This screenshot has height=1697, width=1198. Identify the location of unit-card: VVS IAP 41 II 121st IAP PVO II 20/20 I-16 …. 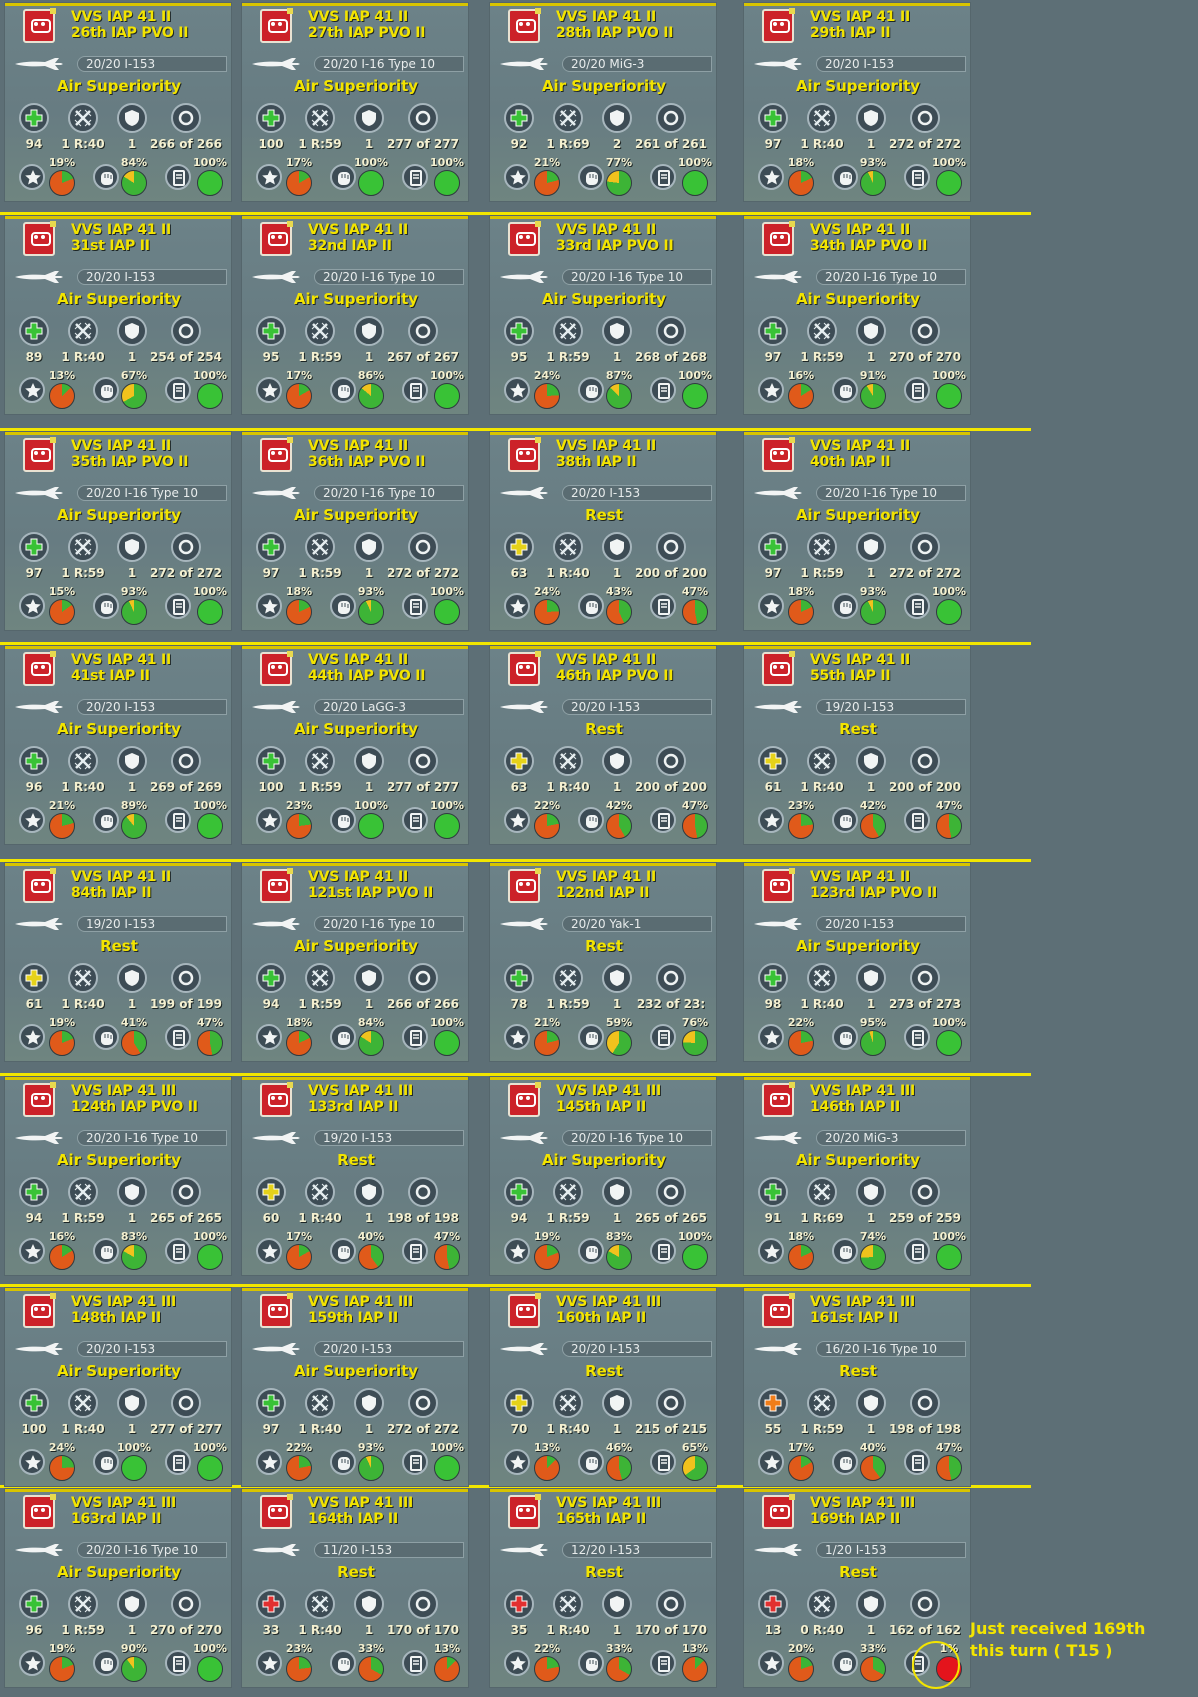
(355, 962).